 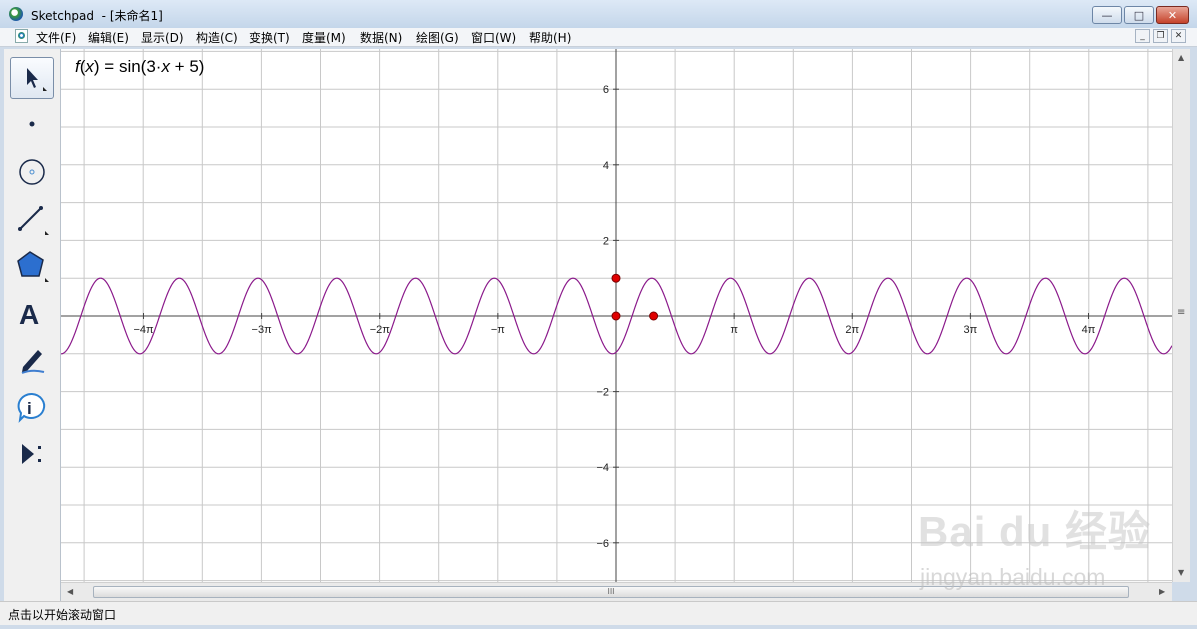 What do you see at coordinates (602, 468) in the screenshot?
I see `y-tick-label: −4` at bounding box center [602, 468].